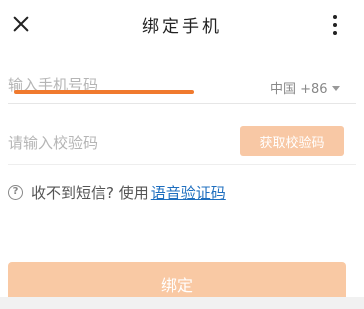 The width and height of the screenshot is (364, 309). What do you see at coordinates (292, 141) in the screenshot?
I see `get-code-button: 获取校验码` at bounding box center [292, 141].